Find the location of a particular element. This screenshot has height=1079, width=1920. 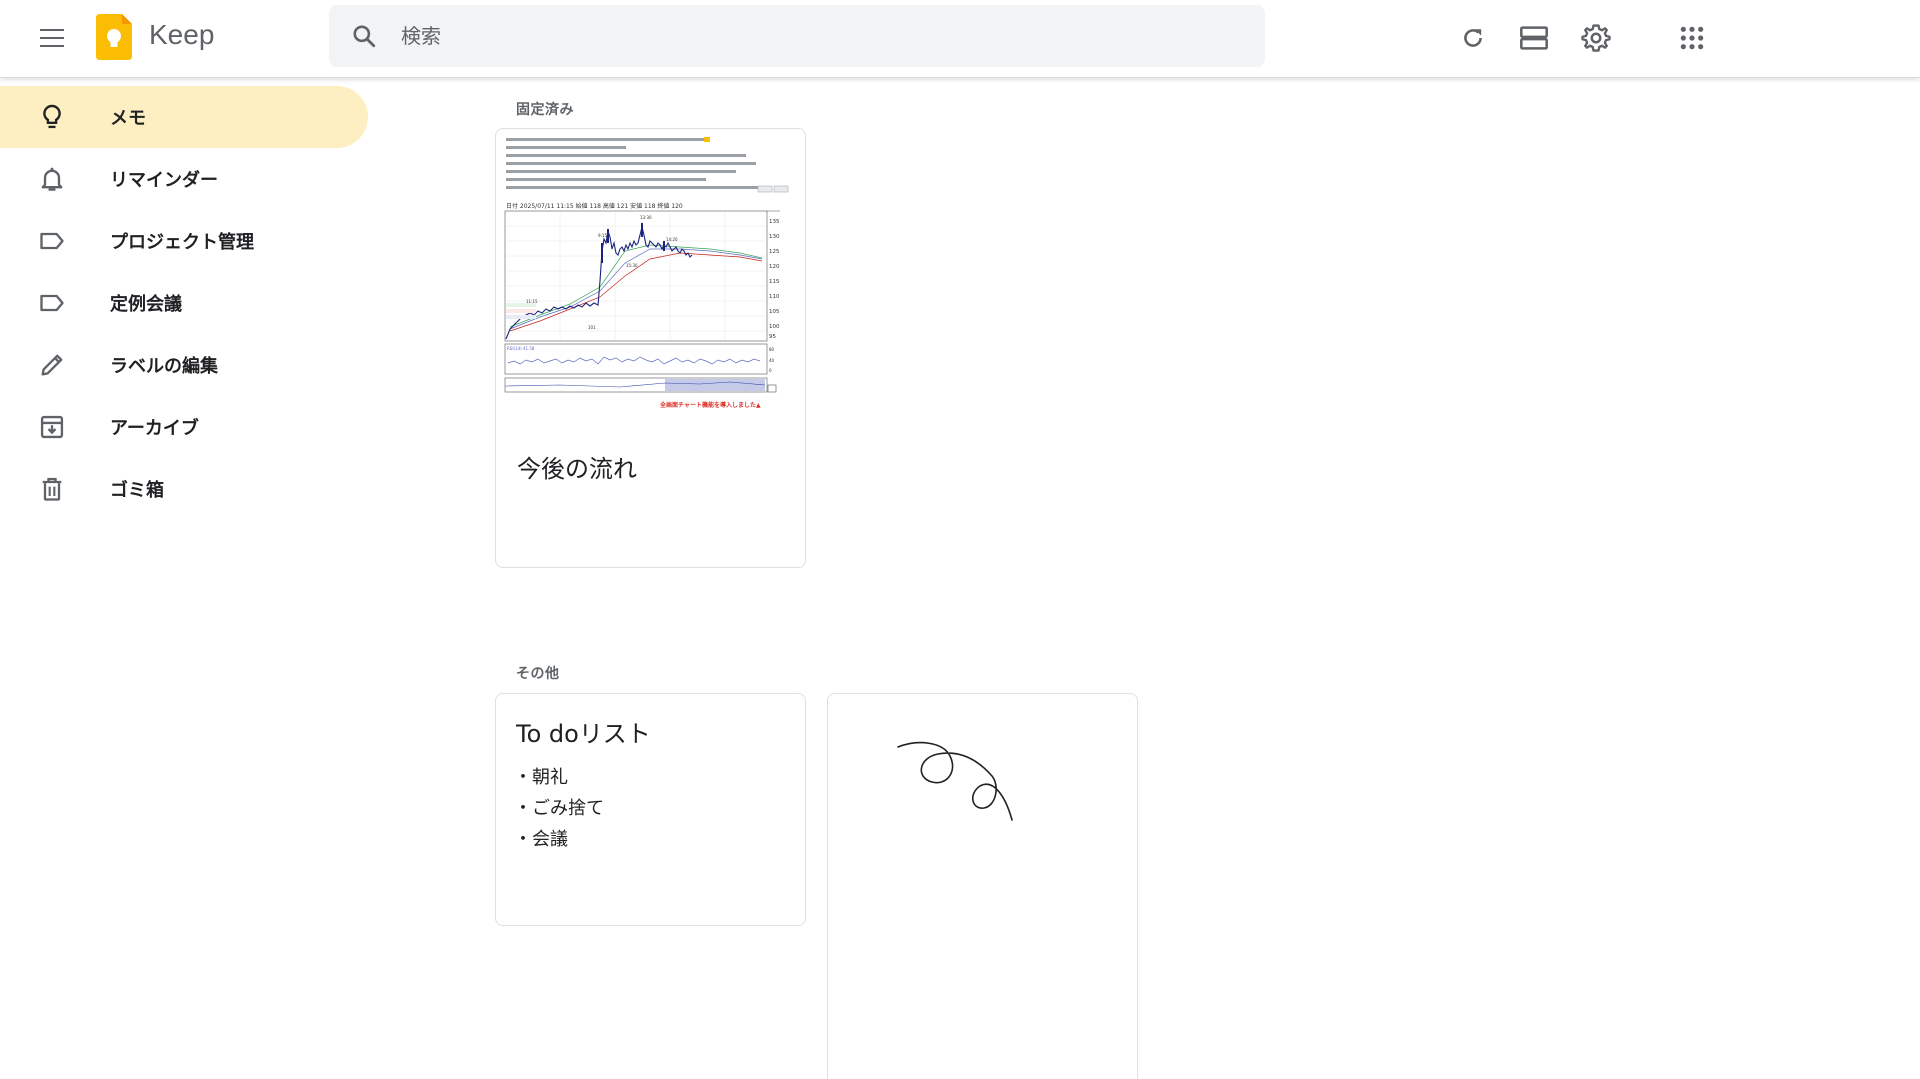

price-label: 110 is located at coordinates (774, 297).